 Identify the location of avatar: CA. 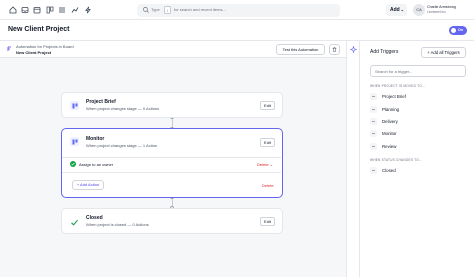
(419, 10).